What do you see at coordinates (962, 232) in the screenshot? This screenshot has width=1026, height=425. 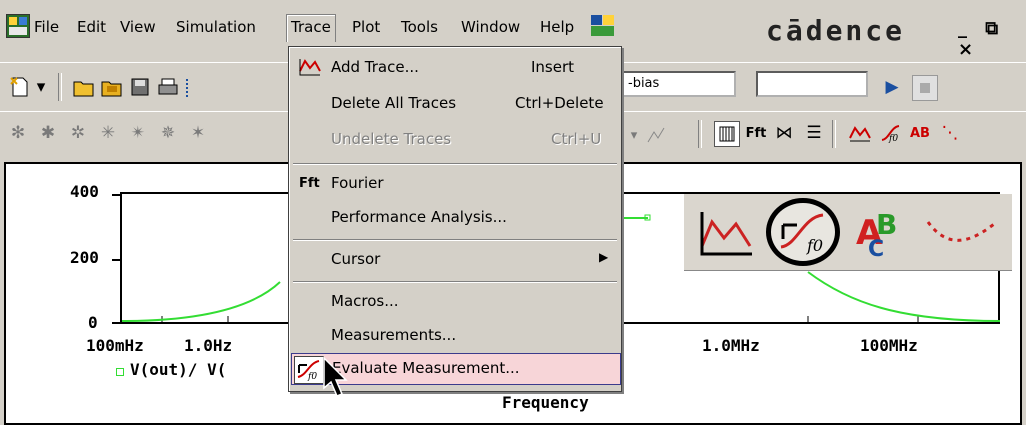 I see `mark-points-large-icon` at bounding box center [962, 232].